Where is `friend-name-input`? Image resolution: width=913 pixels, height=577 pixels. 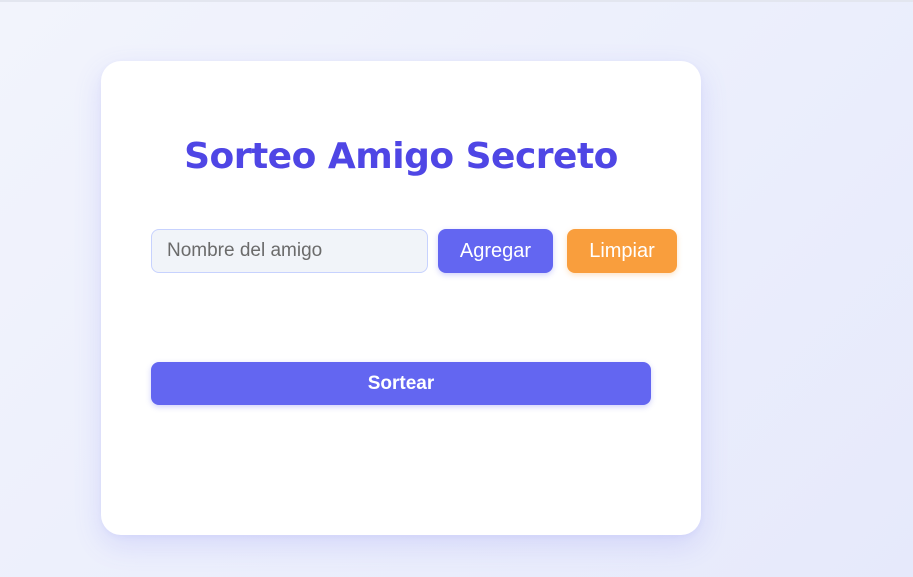 friend-name-input is located at coordinates (289, 251).